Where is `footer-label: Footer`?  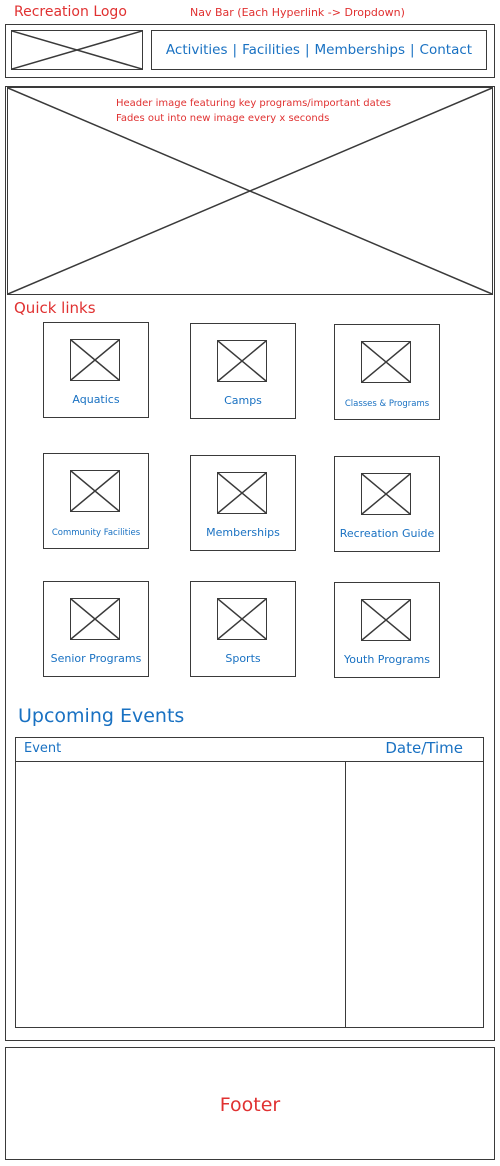
footer-label: Footer is located at coordinates (250, 1105).